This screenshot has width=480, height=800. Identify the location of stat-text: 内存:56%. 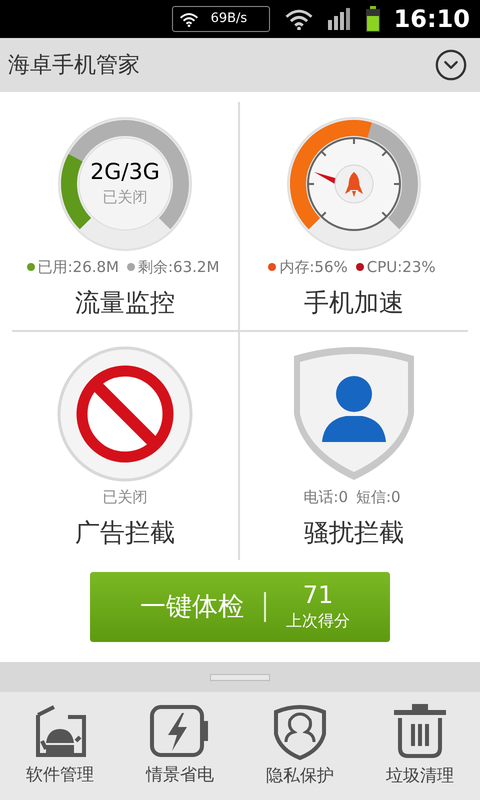
(313, 267).